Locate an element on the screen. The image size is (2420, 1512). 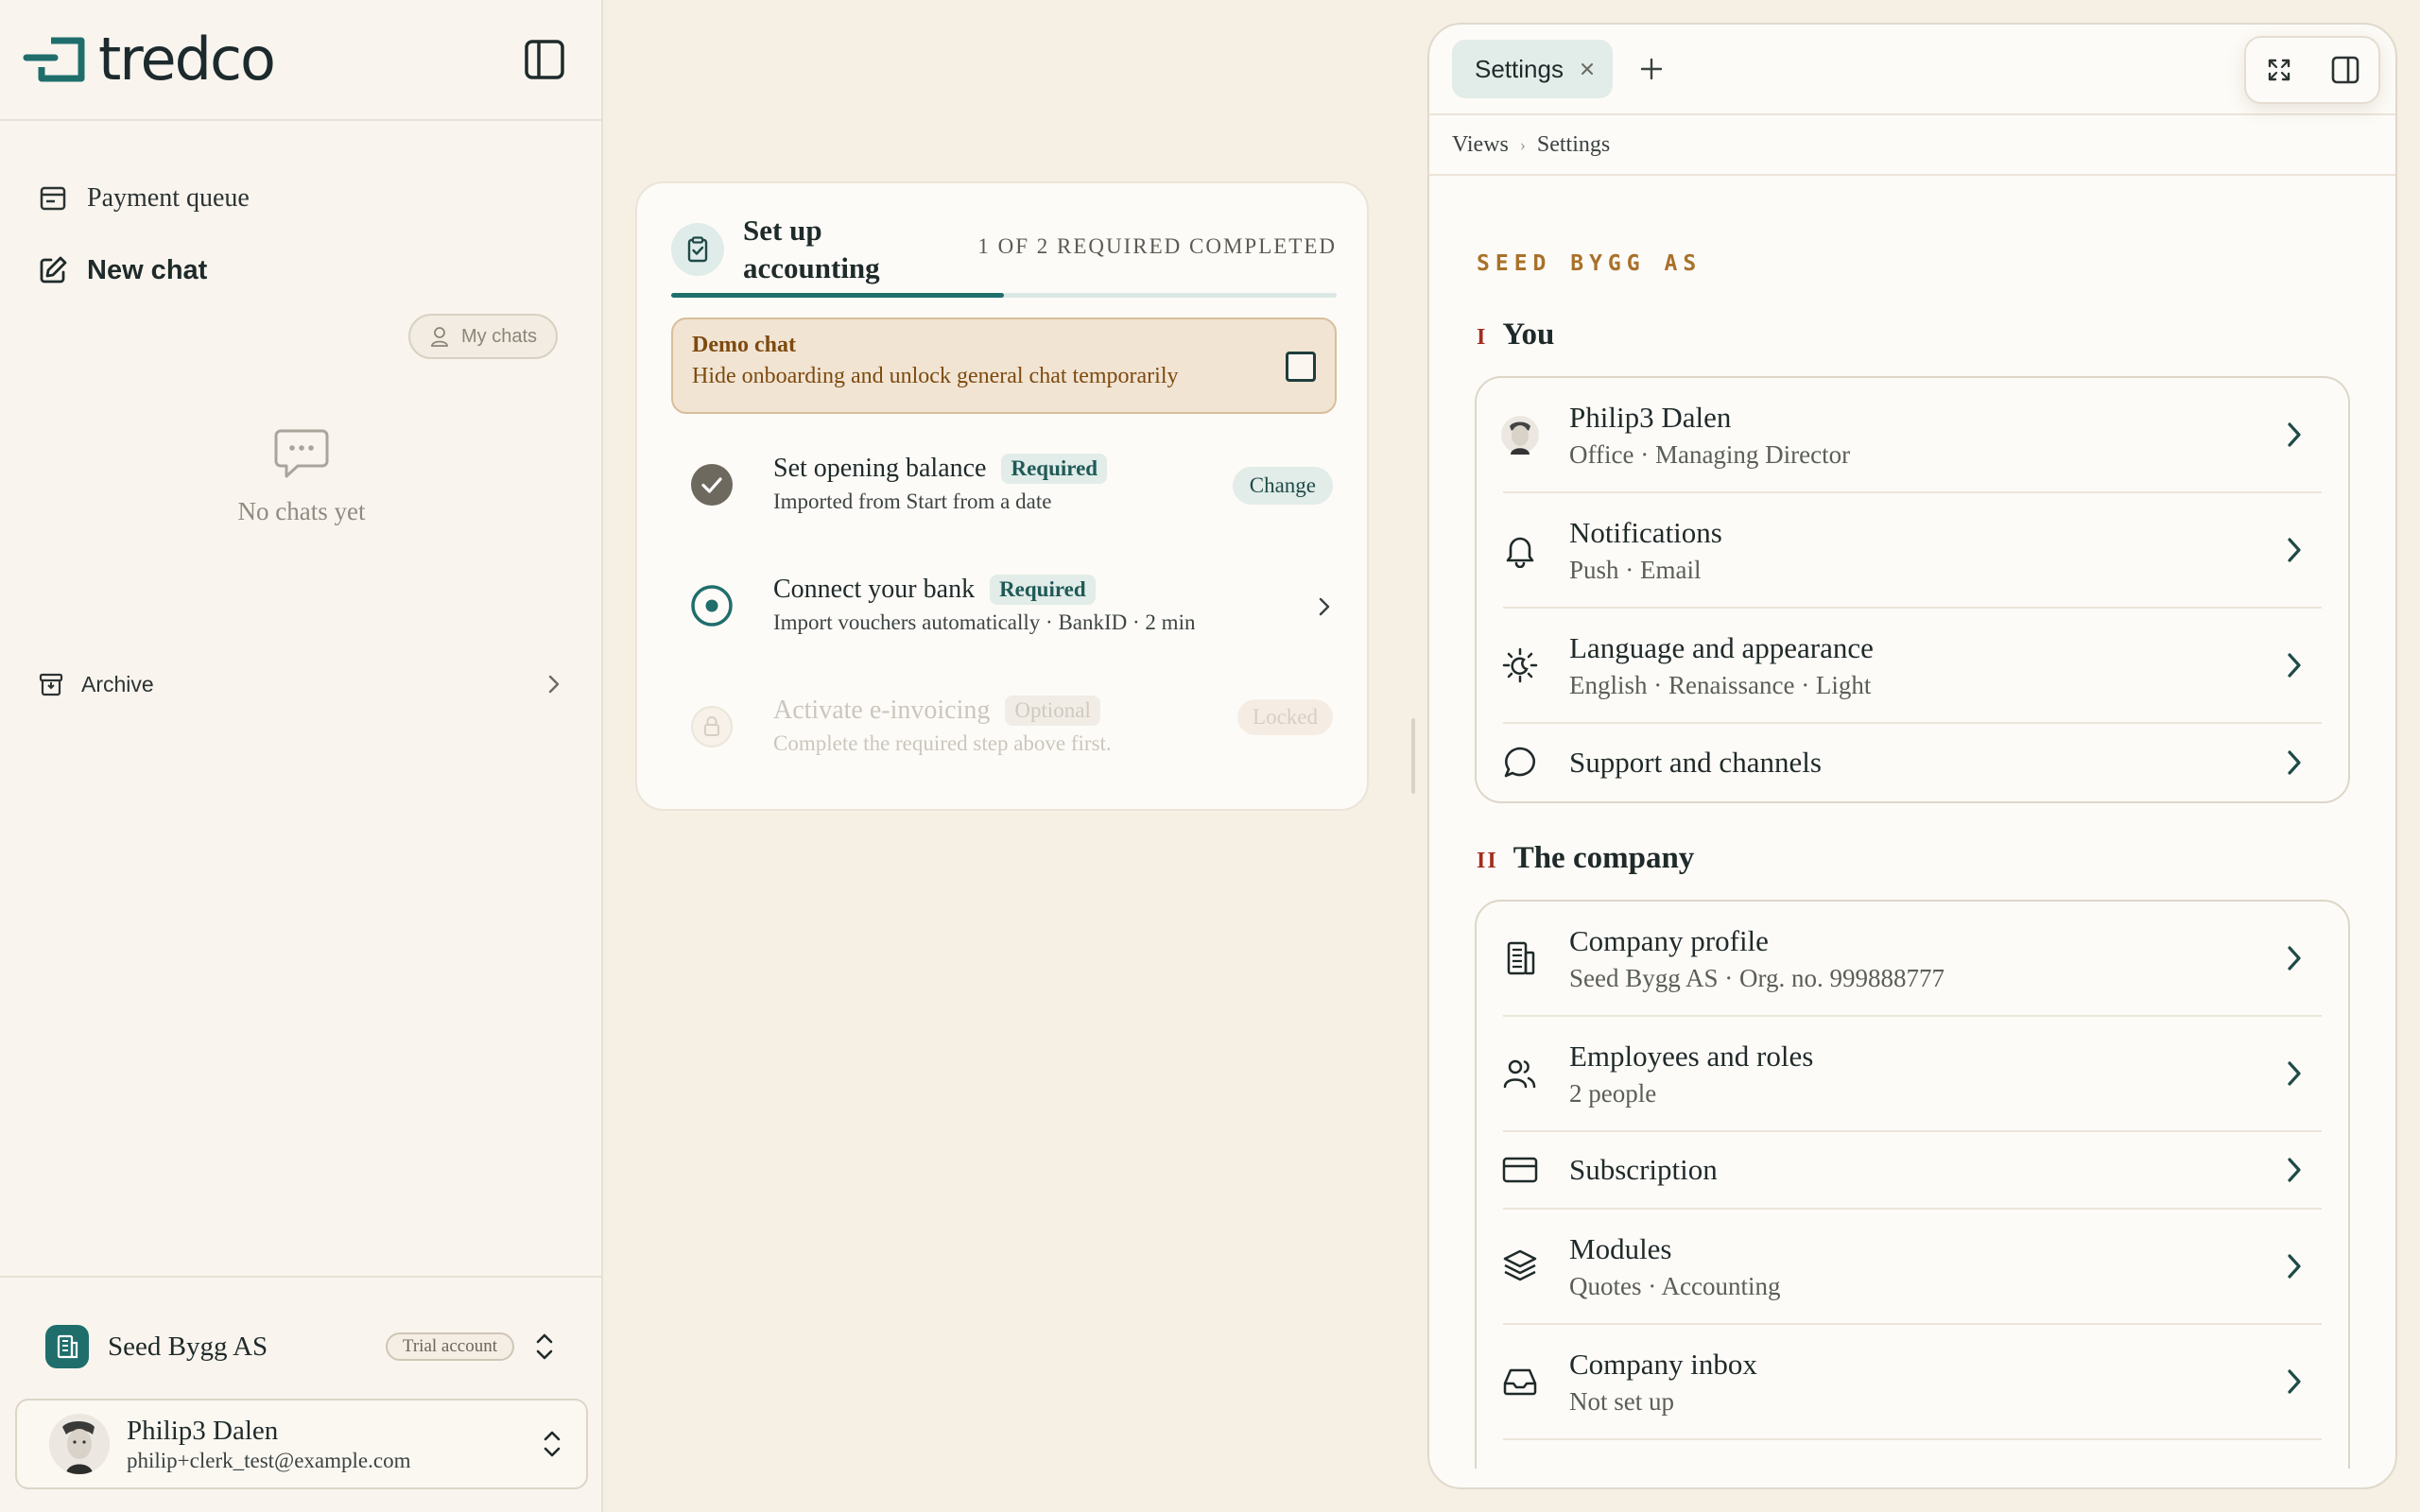
archive-icon is located at coordinates (51, 684).